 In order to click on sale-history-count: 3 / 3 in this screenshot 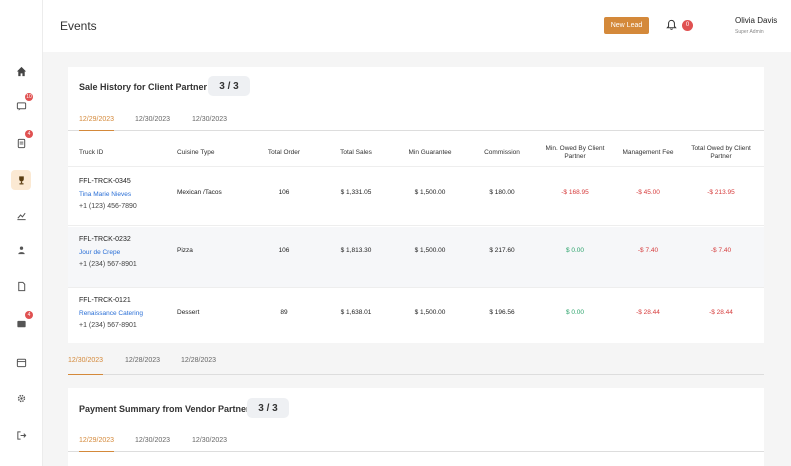, I will do `click(229, 86)`.